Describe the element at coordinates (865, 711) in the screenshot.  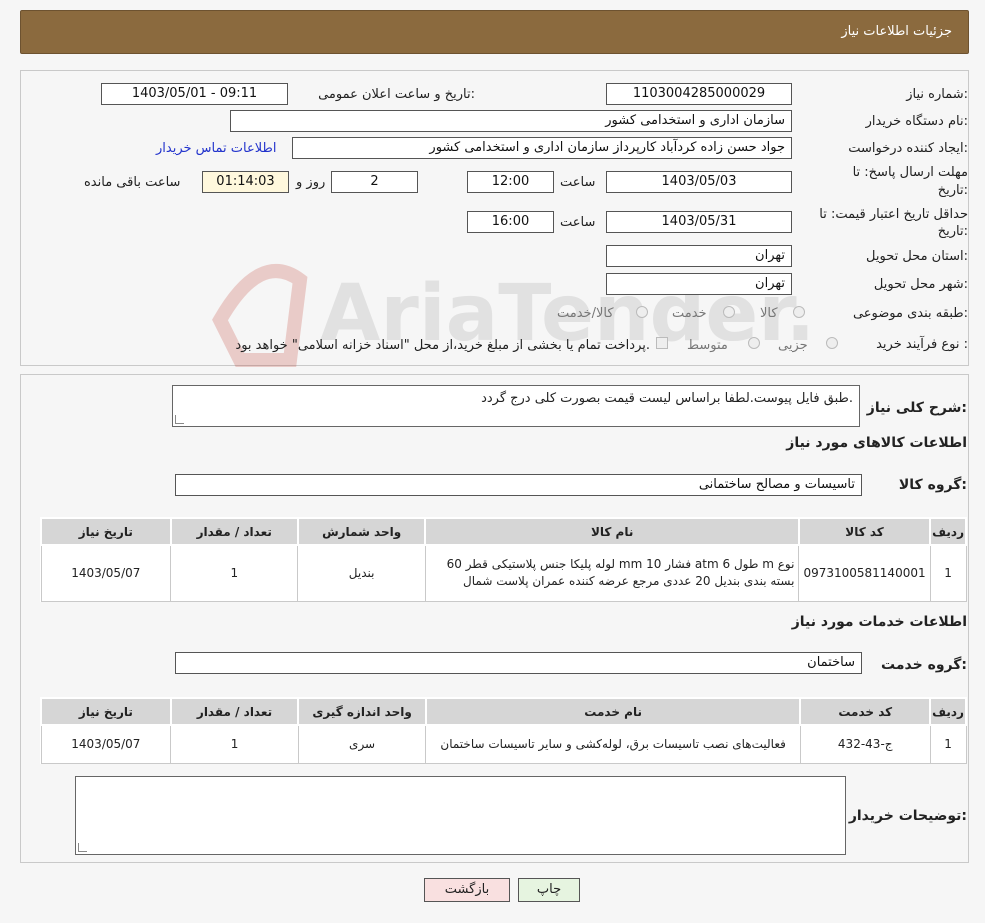
I see `services-col-code: کد خدمت` at that location.